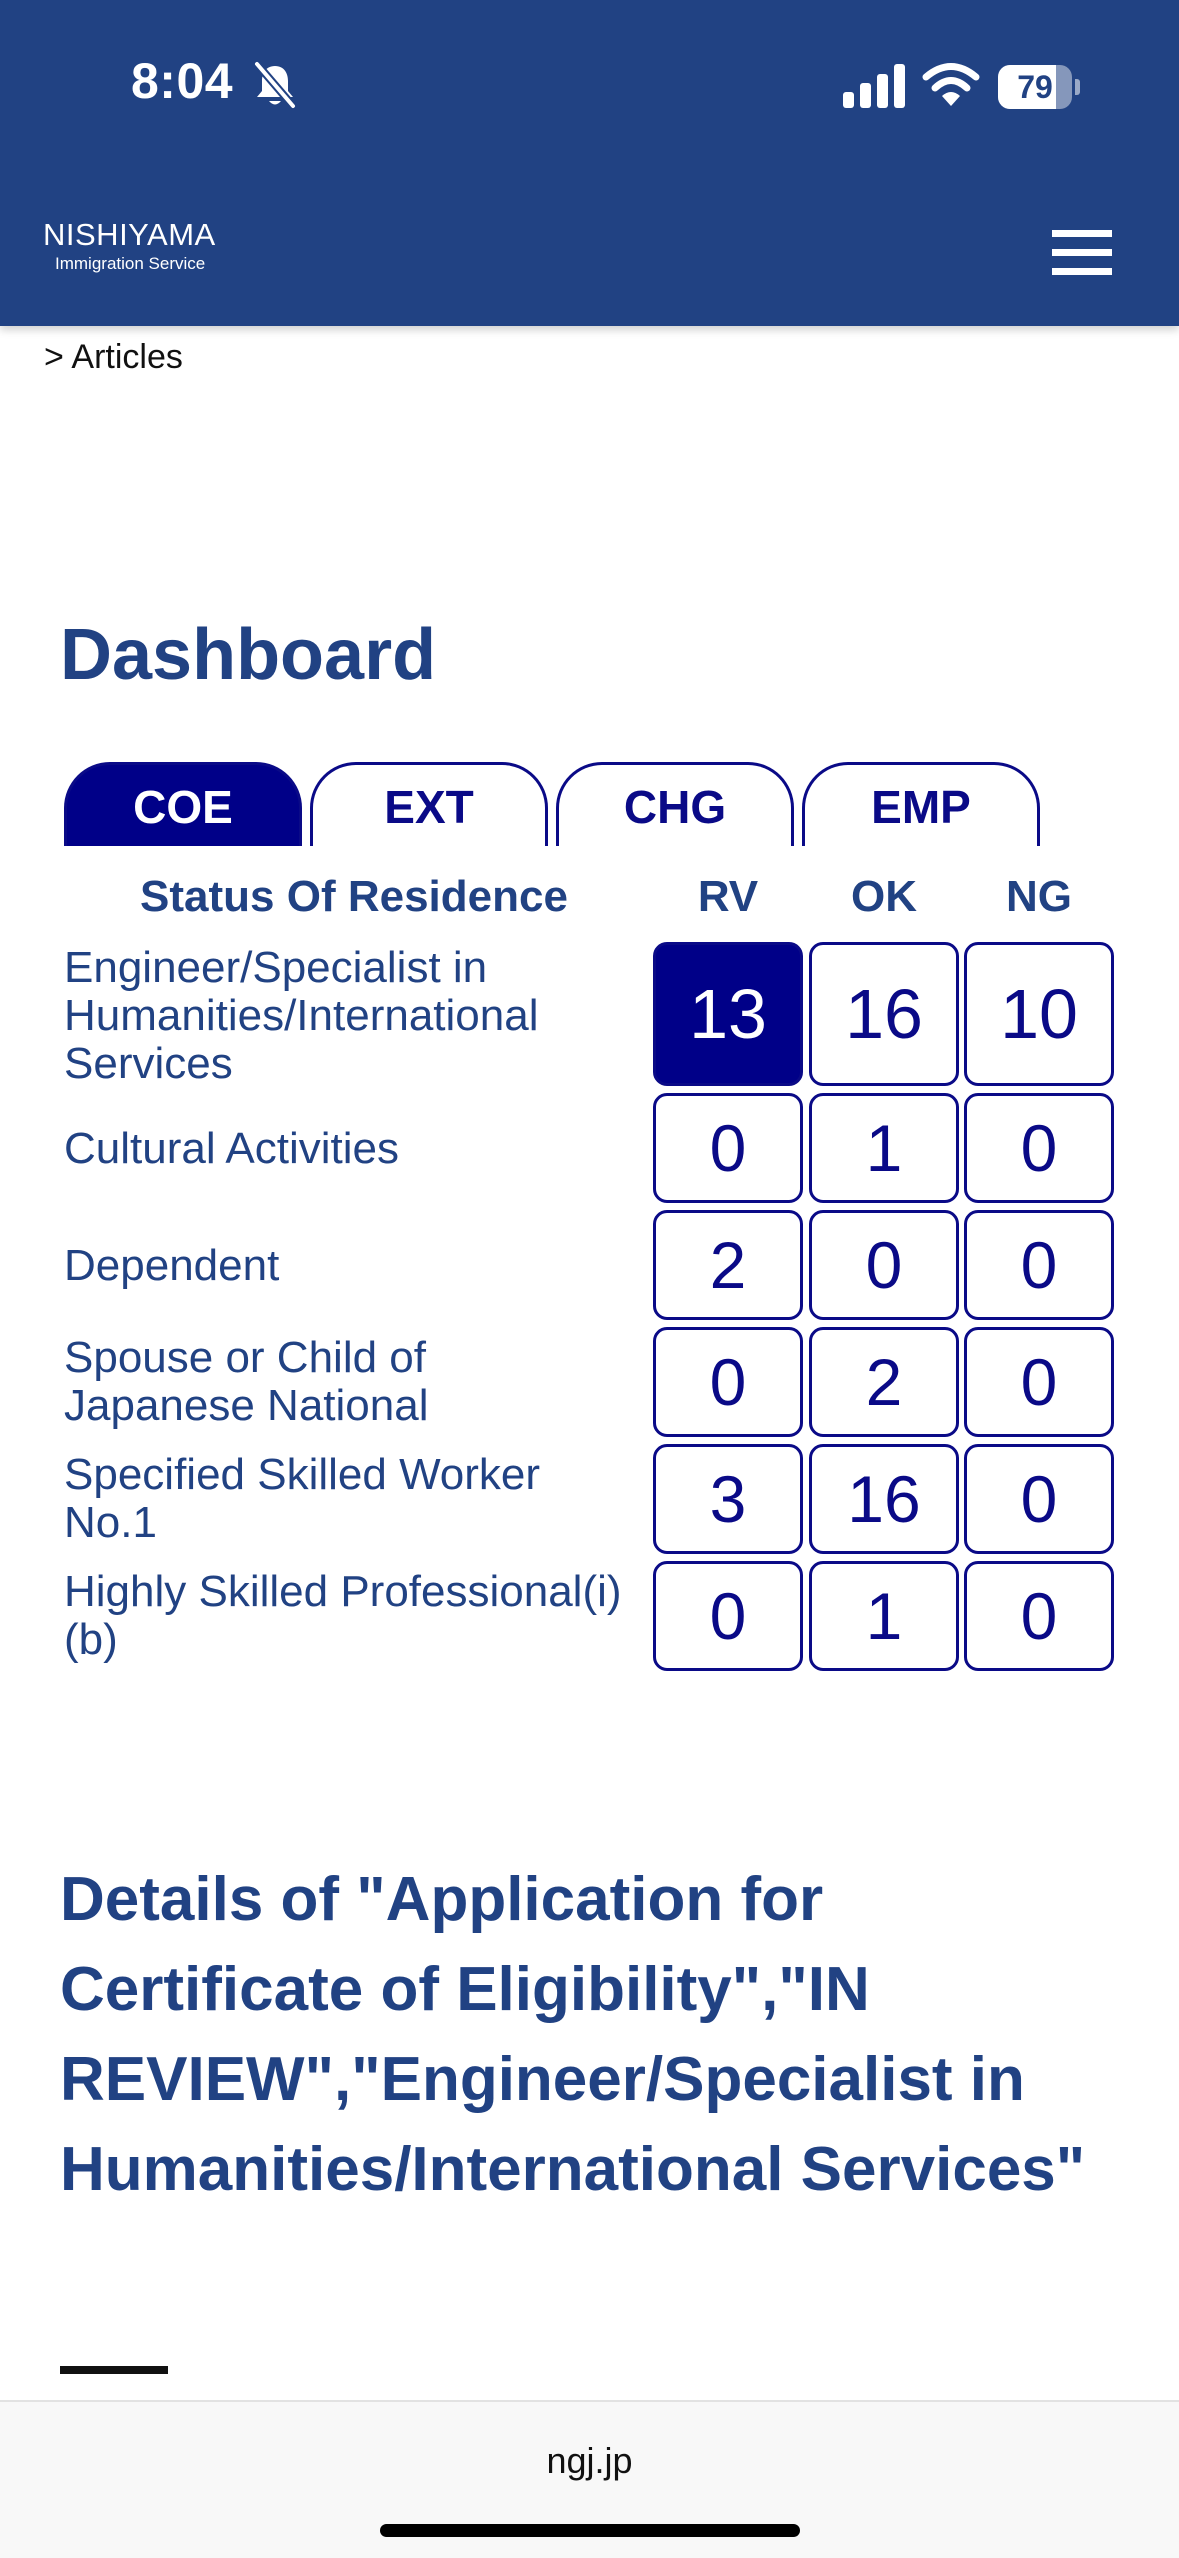  What do you see at coordinates (1039, 1148) in the screenshot?
I see `cell-ng-cultural-activities: 0` at bounding box center [1039, 1148].